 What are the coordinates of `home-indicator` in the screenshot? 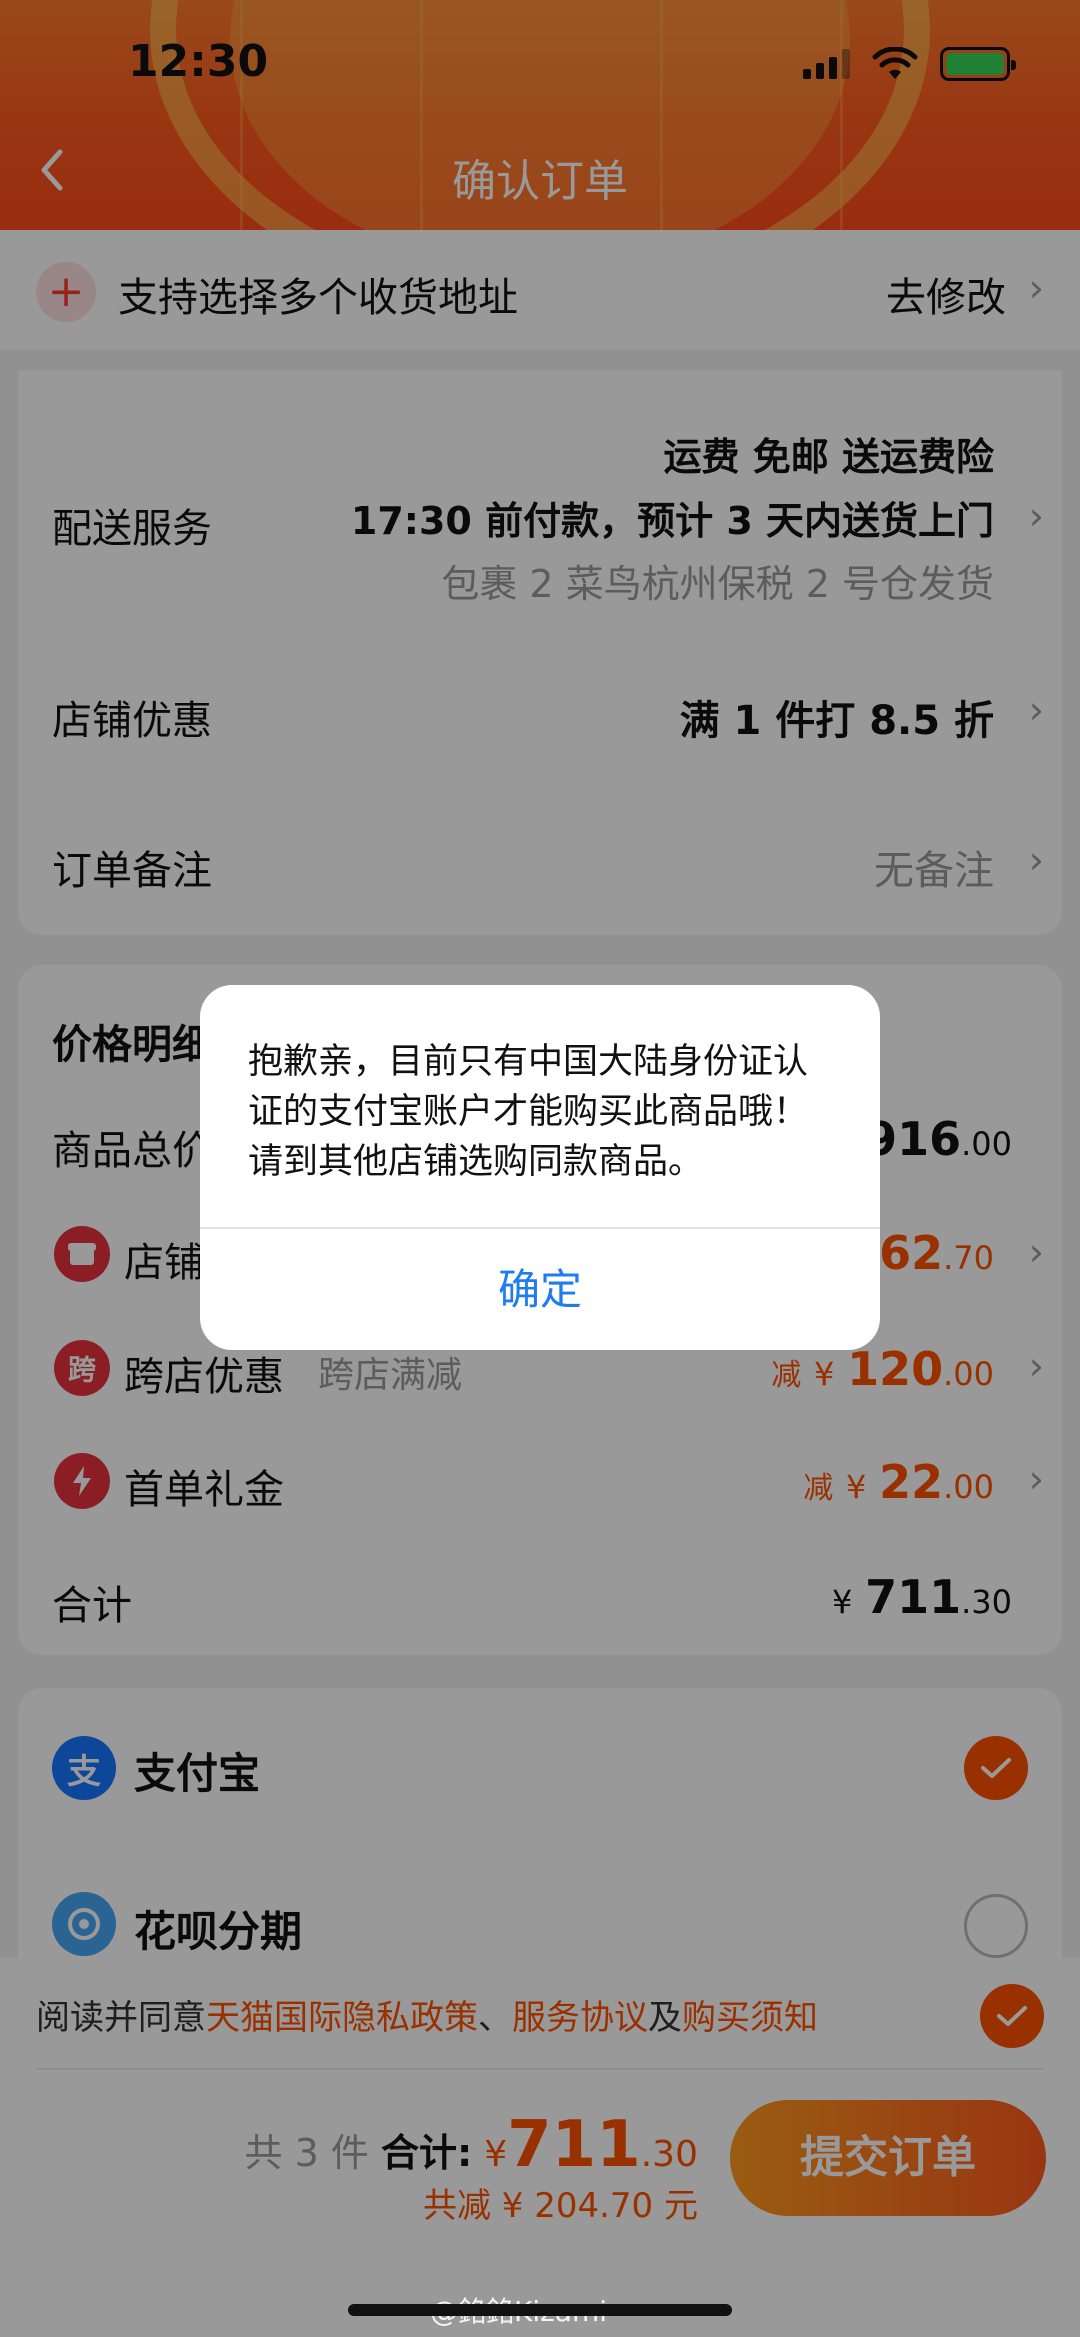 It's located at (540, 2310).